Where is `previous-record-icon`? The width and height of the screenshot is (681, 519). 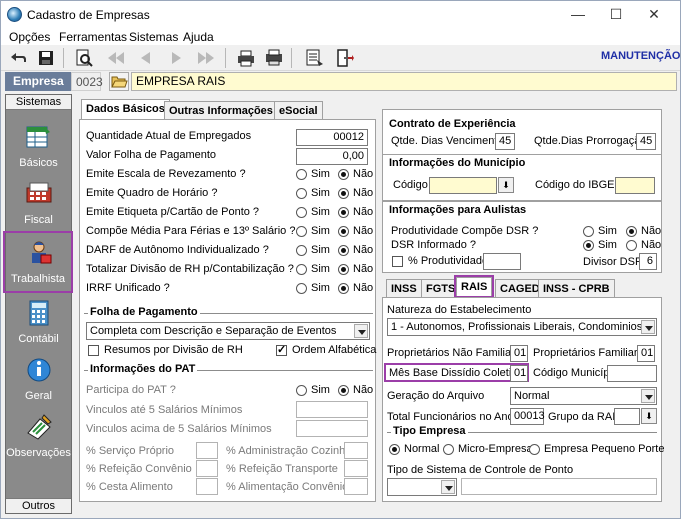
previous-record-icon is located at coordinates (146, 58).